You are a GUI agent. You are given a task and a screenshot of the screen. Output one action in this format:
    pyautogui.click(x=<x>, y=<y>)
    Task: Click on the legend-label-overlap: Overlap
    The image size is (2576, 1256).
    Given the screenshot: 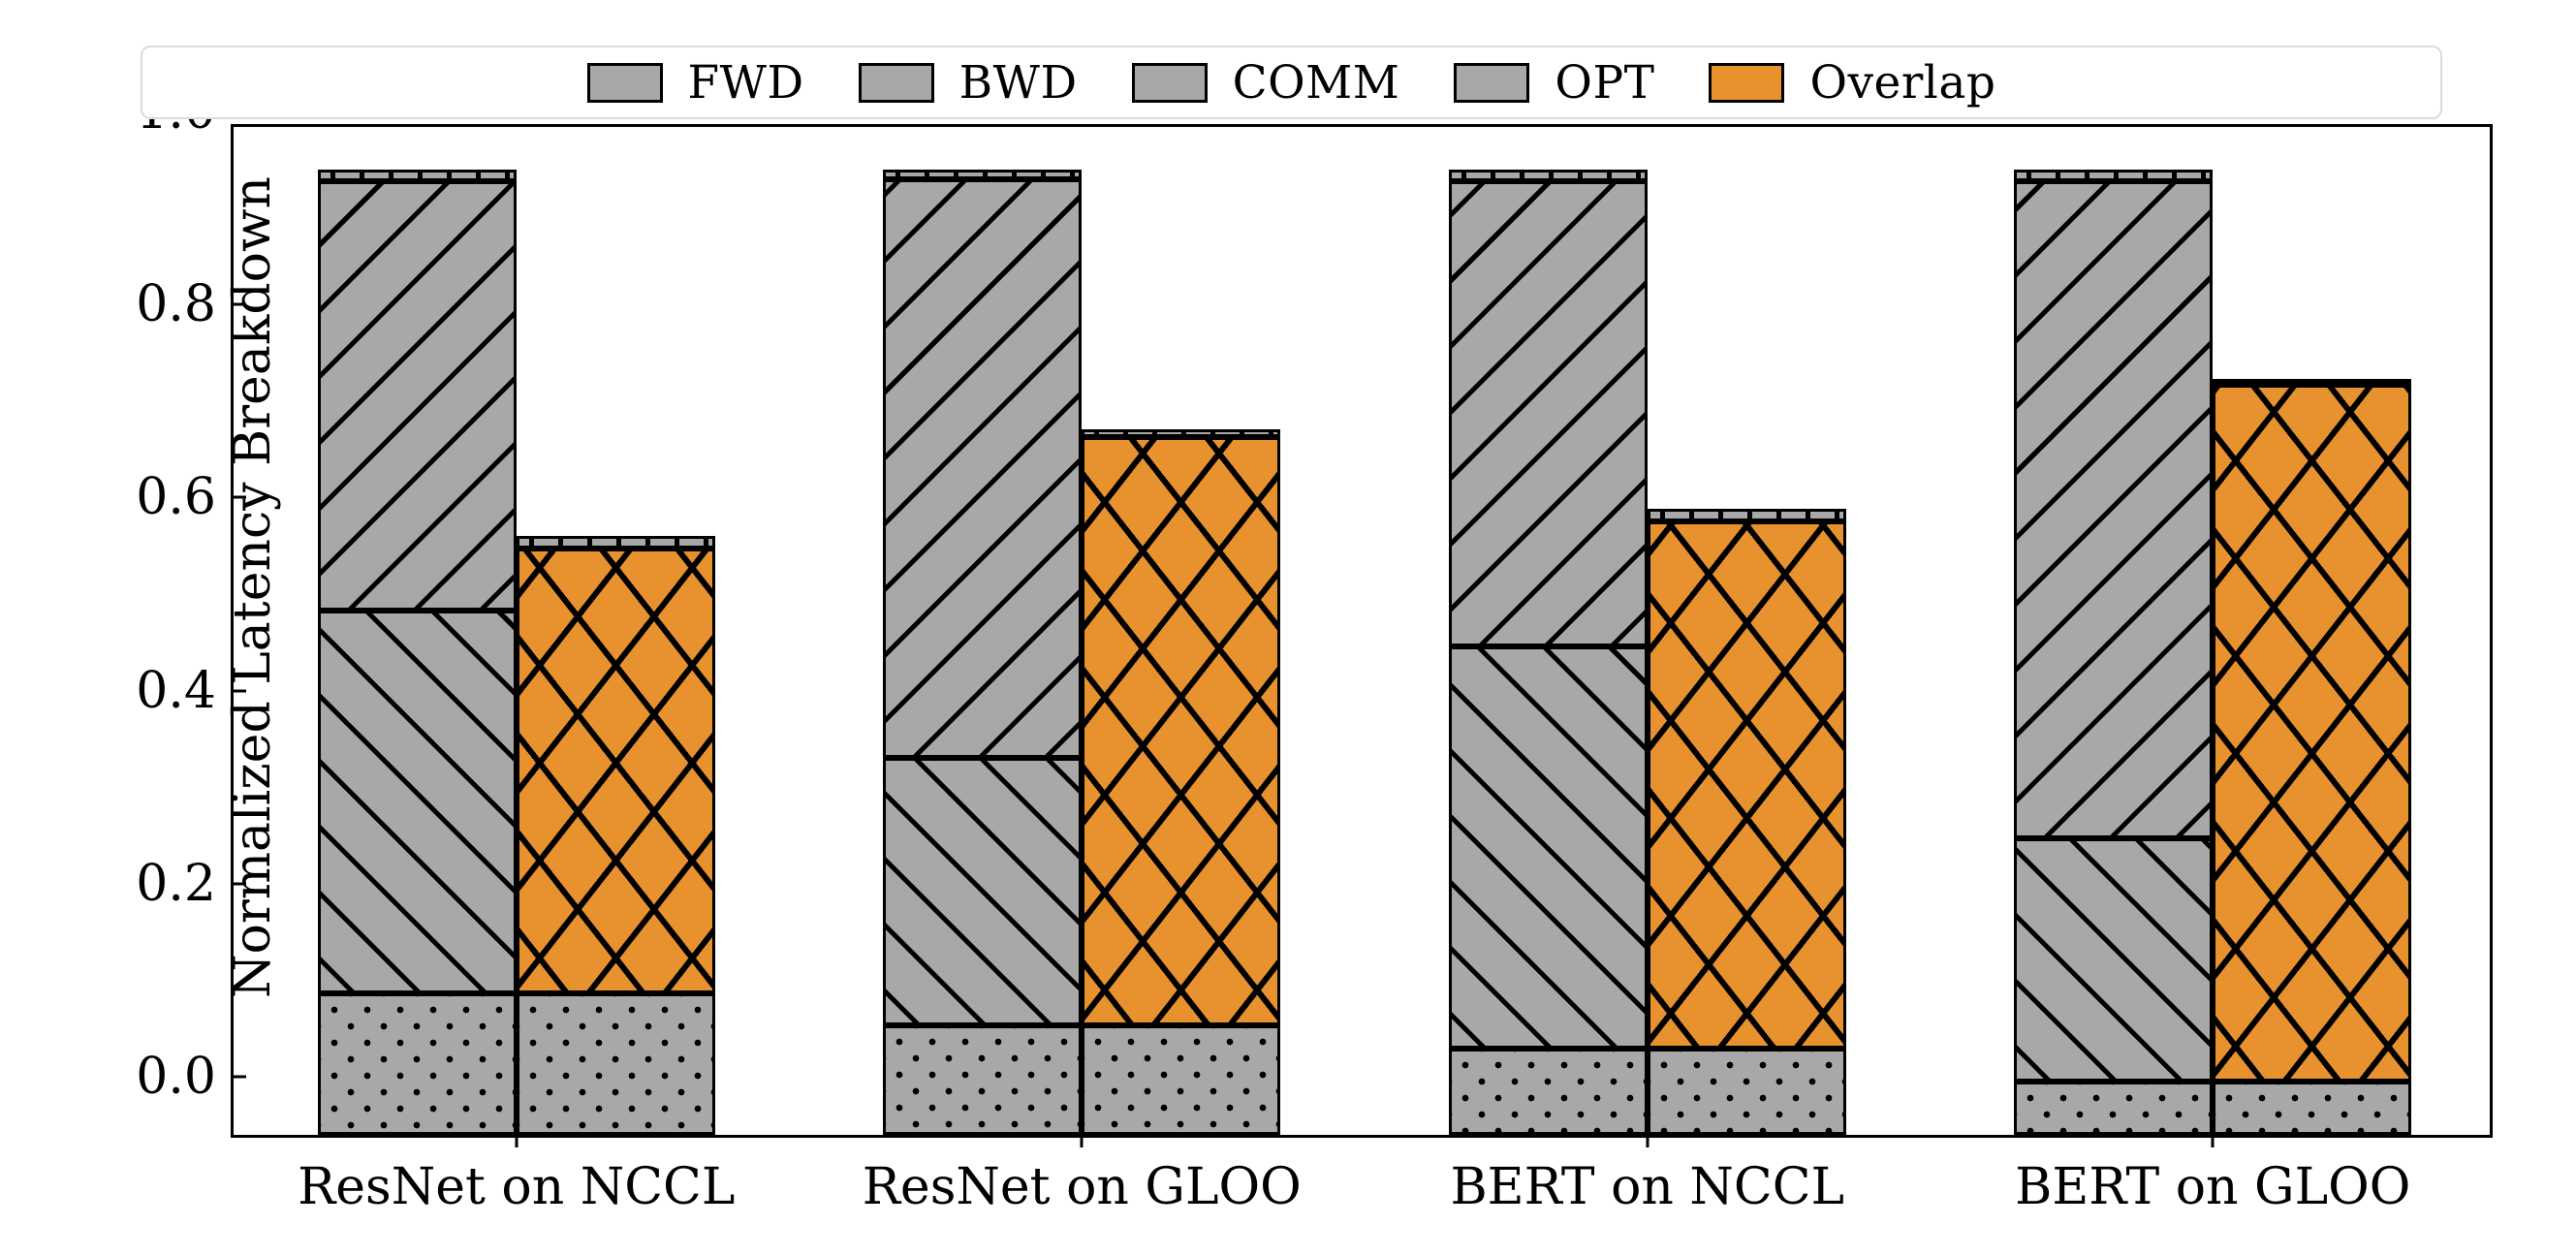 What is the action you would take?
    pyautogui.click(x=1902, y=82)
    